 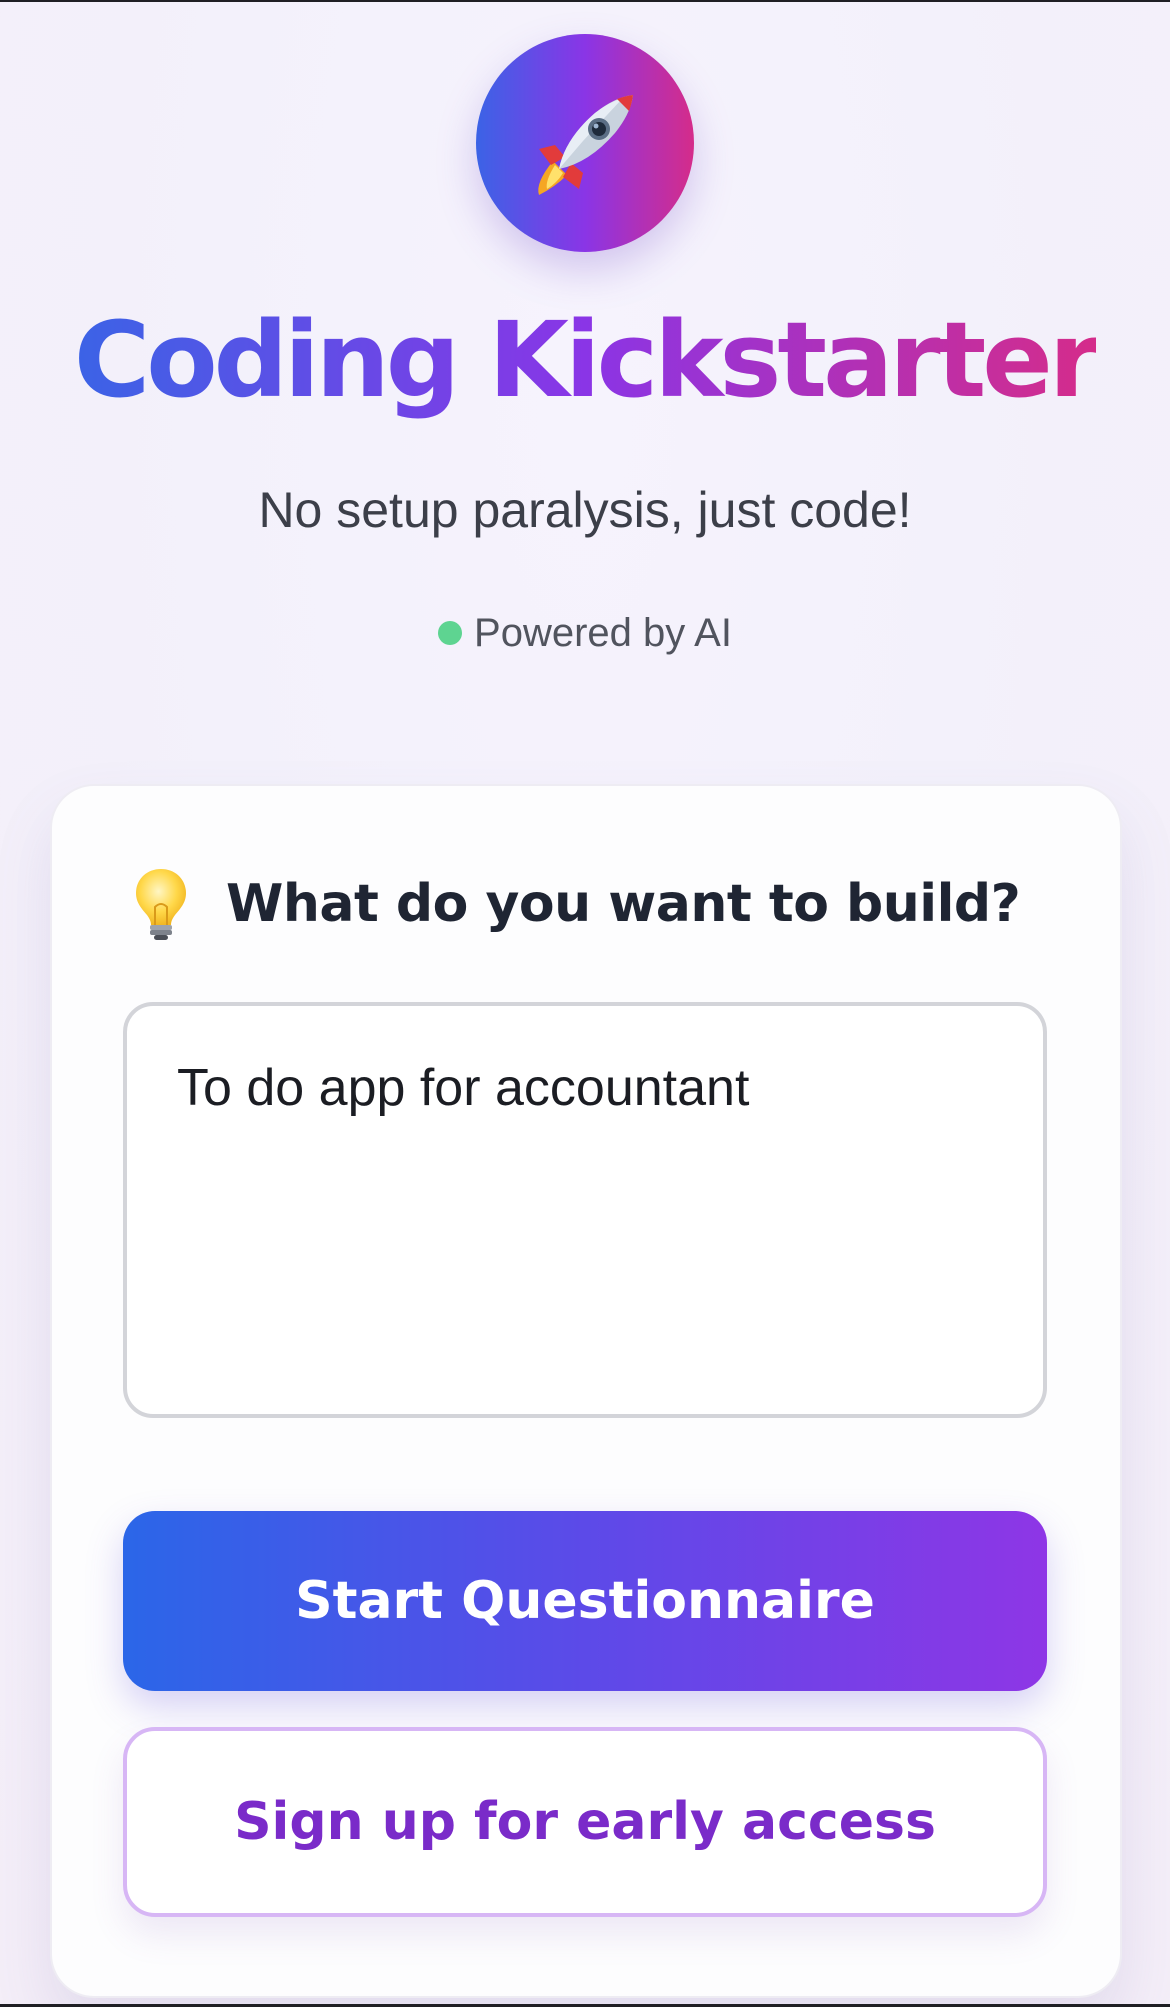 I want to click on rocket-icon, so click(x=585, y=145).